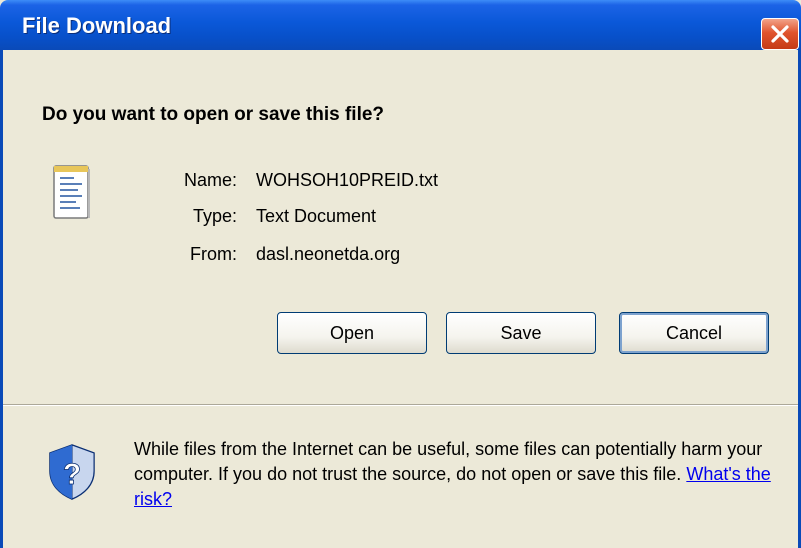 The image size is (801, 548). What do you see at coordinates (214, 216) in the screenshot?
I see `type-label: Type:` at bounding box center [214, 216].